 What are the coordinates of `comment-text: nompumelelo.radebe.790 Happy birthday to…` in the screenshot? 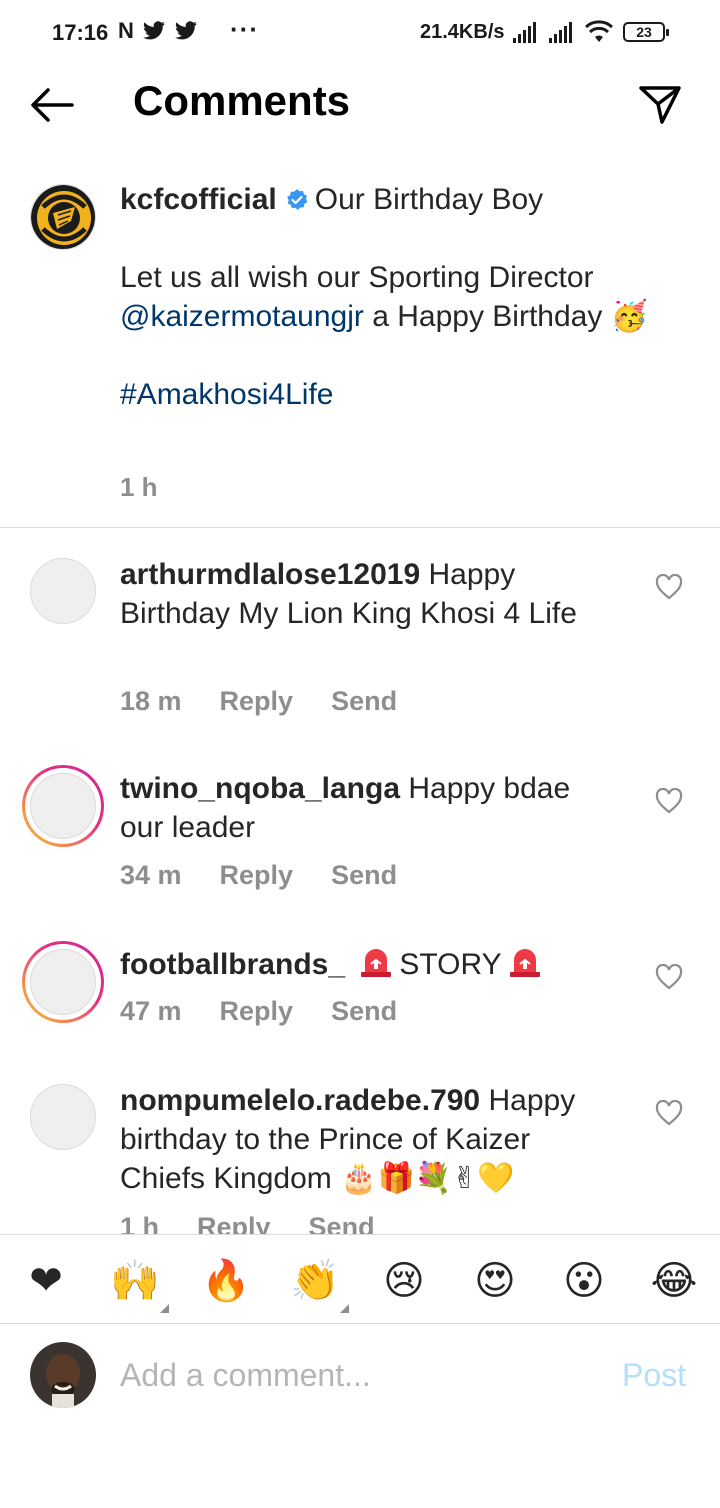 It's located at (370, 1139).